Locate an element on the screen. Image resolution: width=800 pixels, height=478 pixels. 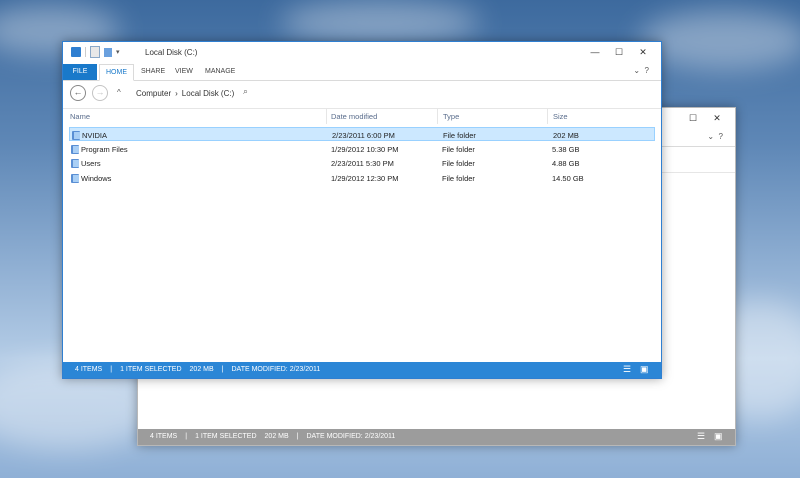
file-date: 2/23/2011 6:00 PM is located at coordinates (363, 135).